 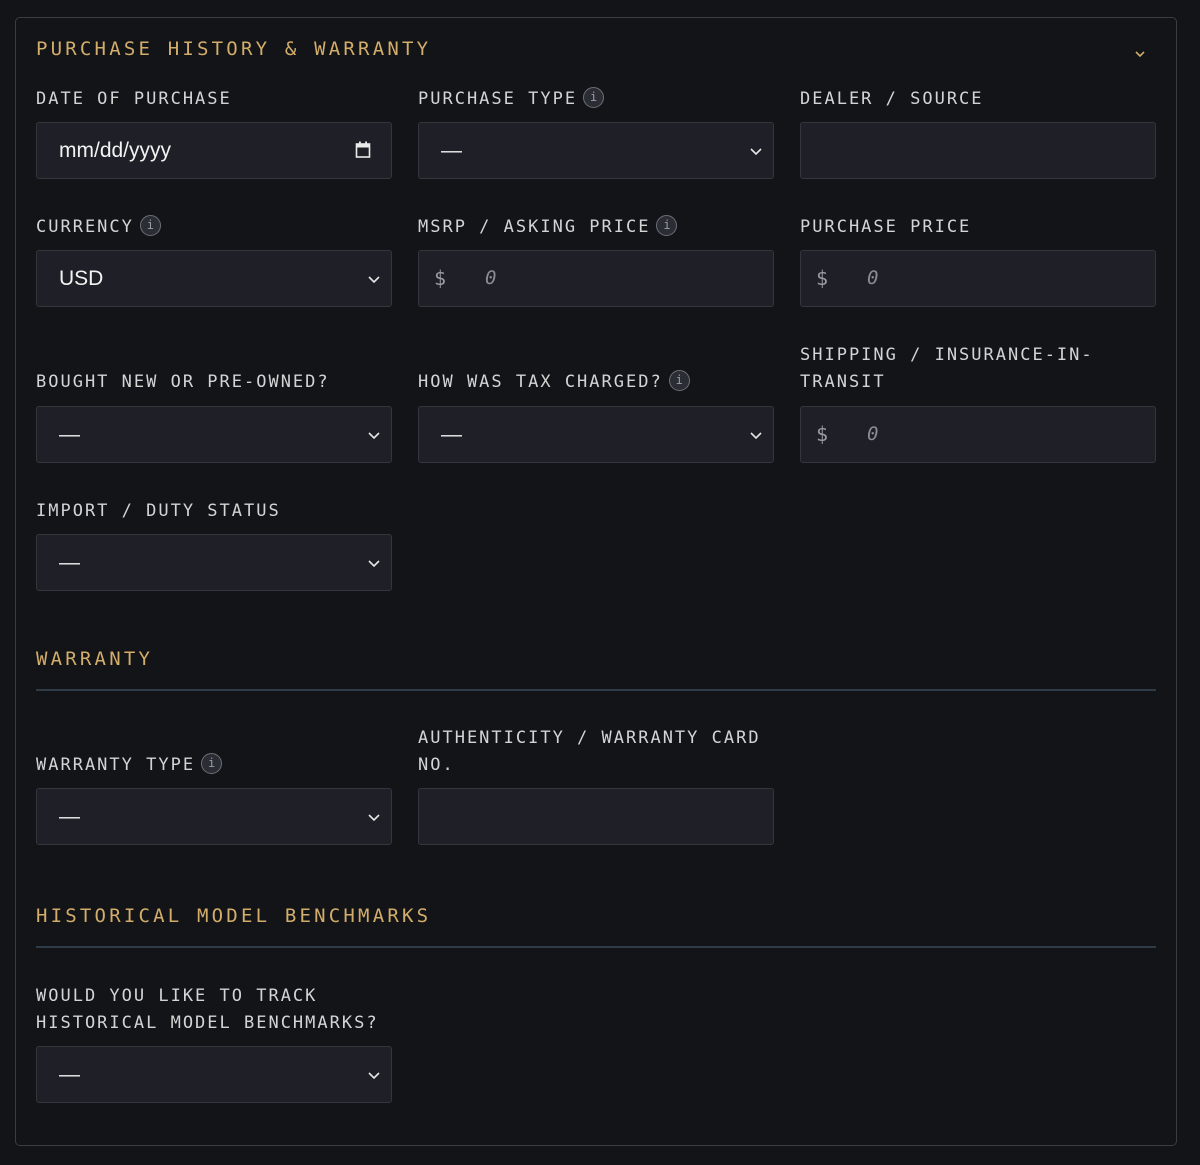 What do you see at coordinates (85, 227) in the screenshot?
I see `currency-label-text: CURRENCY` at bounding box center [85, 227].